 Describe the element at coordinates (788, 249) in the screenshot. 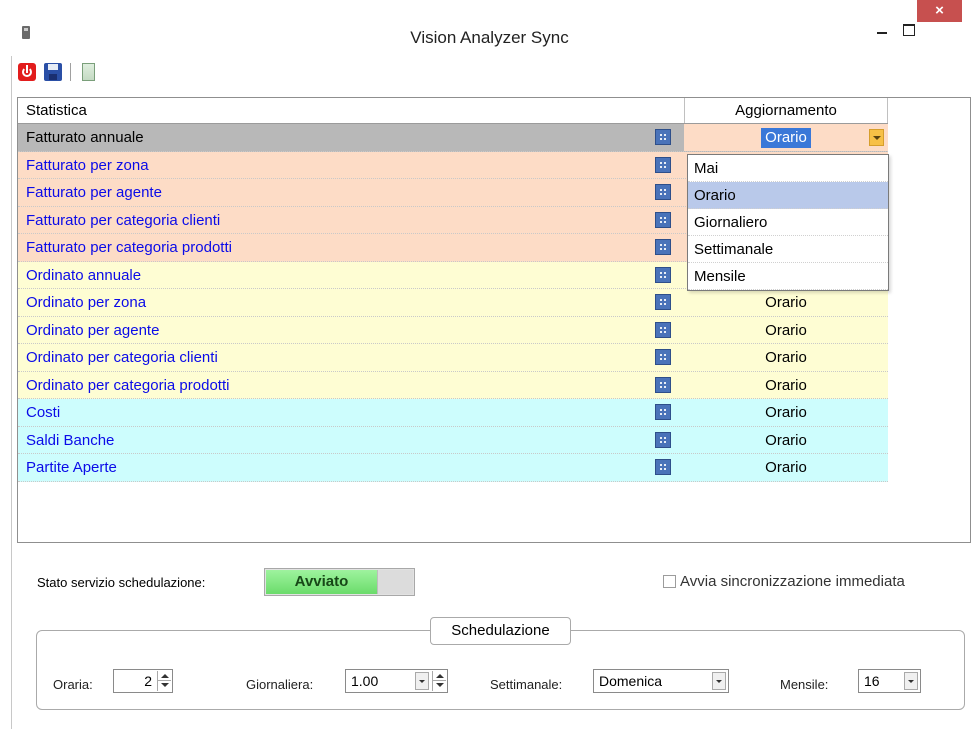

I see `dropdown-option-settimanale: Settimanale` at that location.